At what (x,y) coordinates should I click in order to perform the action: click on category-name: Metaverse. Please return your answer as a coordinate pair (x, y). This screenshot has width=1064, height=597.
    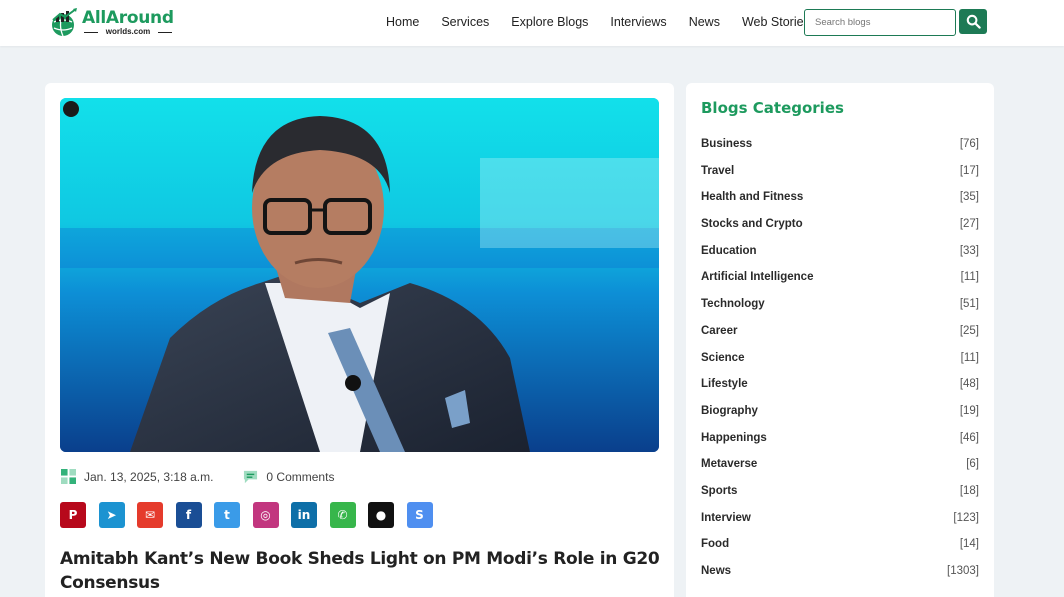
    Looking at the image, I should click on (729, 464).